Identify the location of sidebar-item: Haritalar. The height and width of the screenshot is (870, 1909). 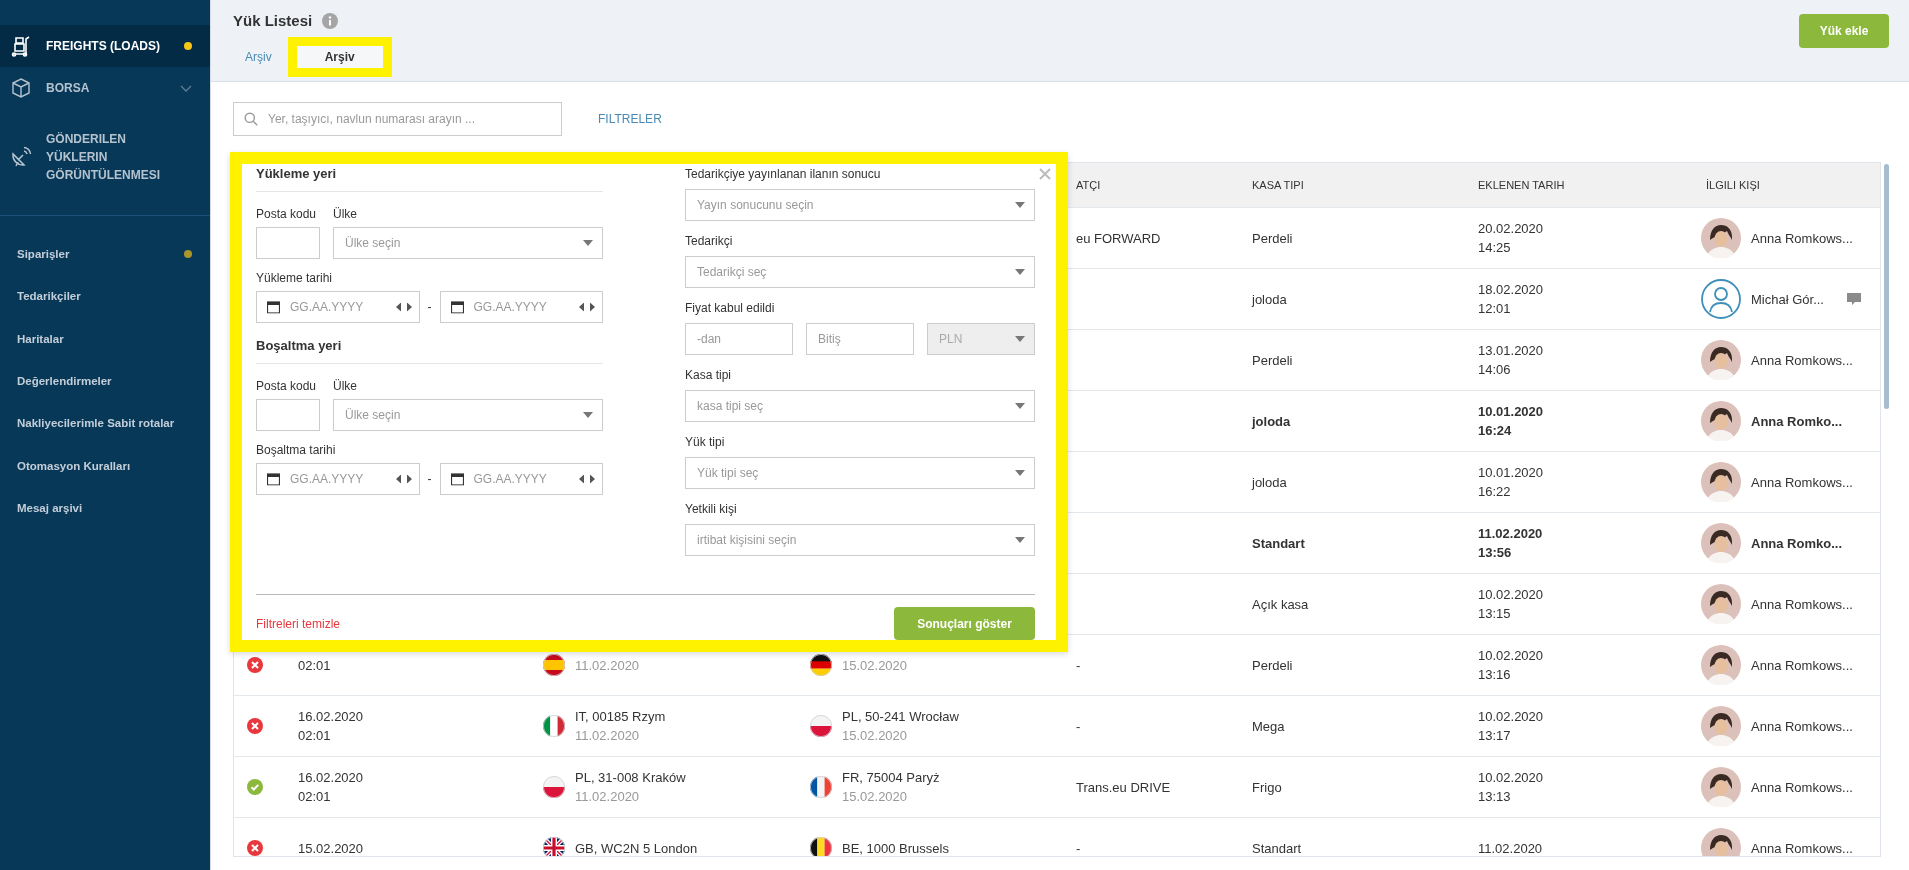
(105, 338).